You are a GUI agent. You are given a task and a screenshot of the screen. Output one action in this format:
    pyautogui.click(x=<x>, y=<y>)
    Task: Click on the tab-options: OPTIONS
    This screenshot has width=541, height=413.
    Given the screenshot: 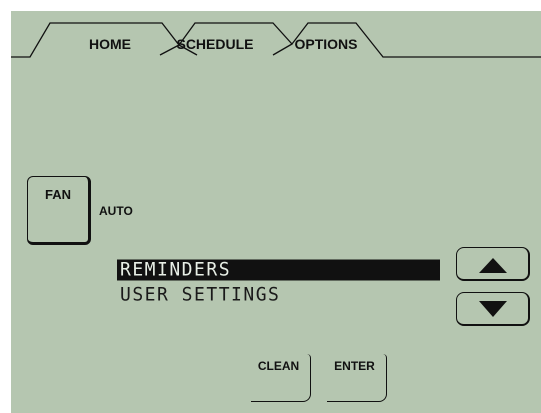 What is the action you would take?
    pyautogui.click(x=326, y=44)
    